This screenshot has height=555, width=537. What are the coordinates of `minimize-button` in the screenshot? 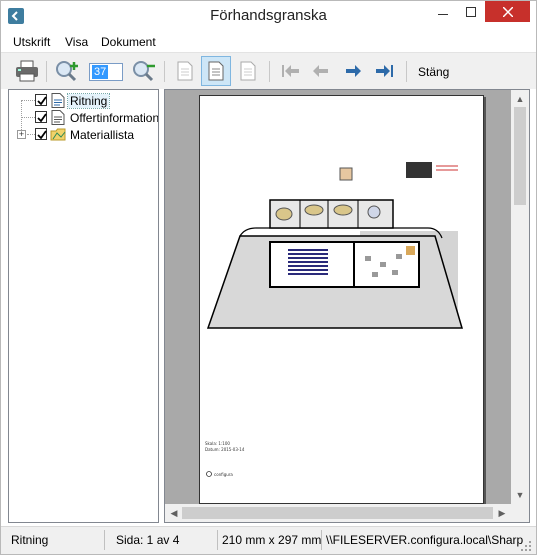 It's located at (443, 12).